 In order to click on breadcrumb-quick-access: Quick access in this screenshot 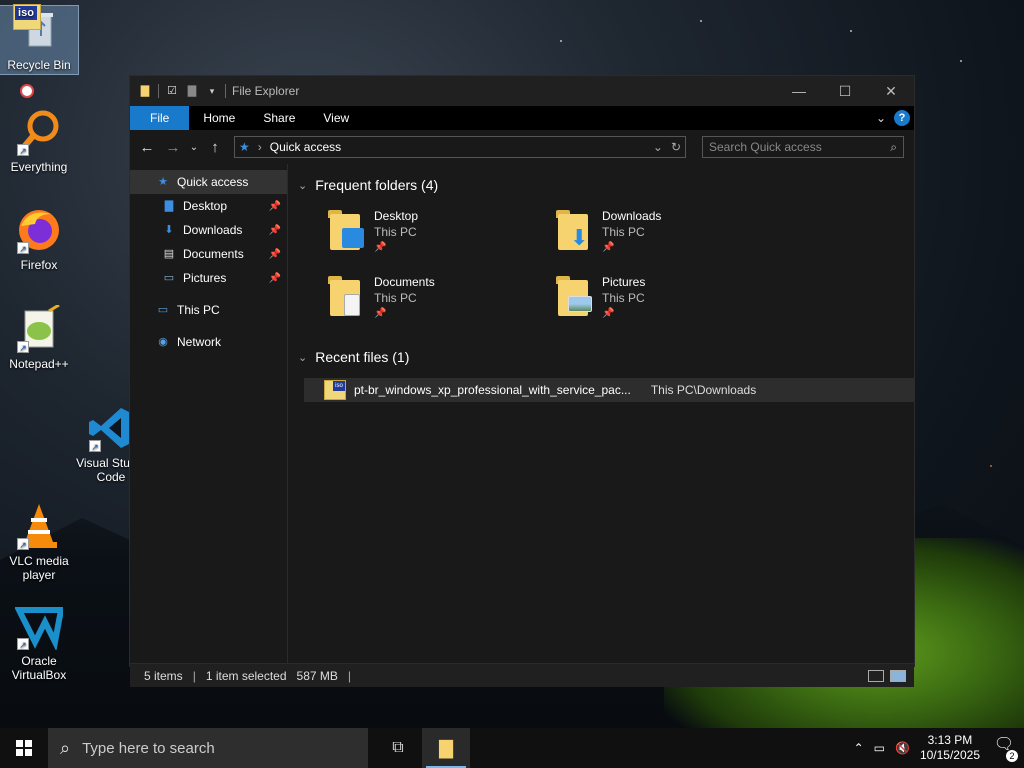, I will do `click(305, 147)`.